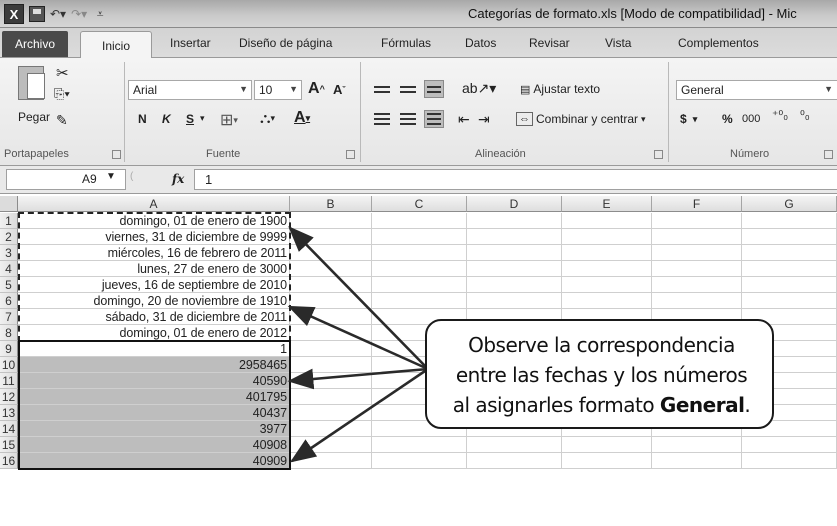  Describe the element at coordinates (62, 94) in the screenshot. I see `copy-icon: ⎘▾` at that location.